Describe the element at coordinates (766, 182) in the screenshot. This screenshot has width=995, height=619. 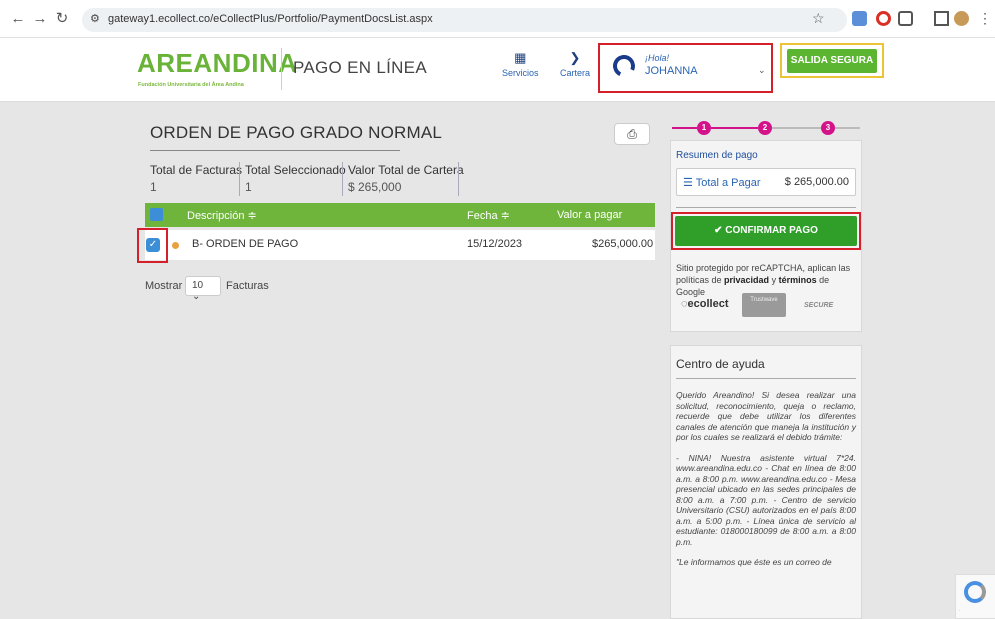
I see `total-box: ☰ Total a Pagar $ 265,000.00` at that location.